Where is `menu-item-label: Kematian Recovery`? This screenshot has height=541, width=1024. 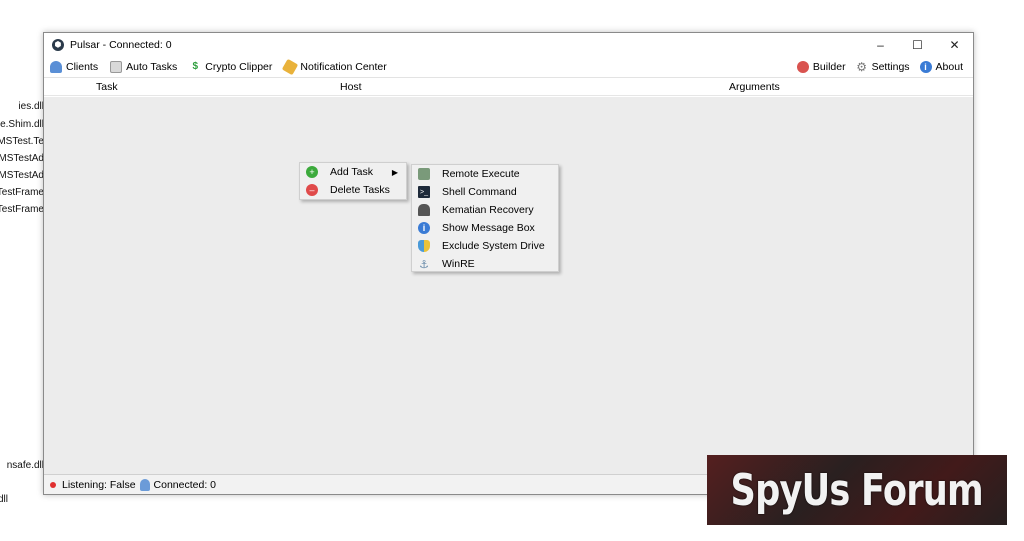 menu-item-label: Kematian Recovery is located at coordinates (488, 210).